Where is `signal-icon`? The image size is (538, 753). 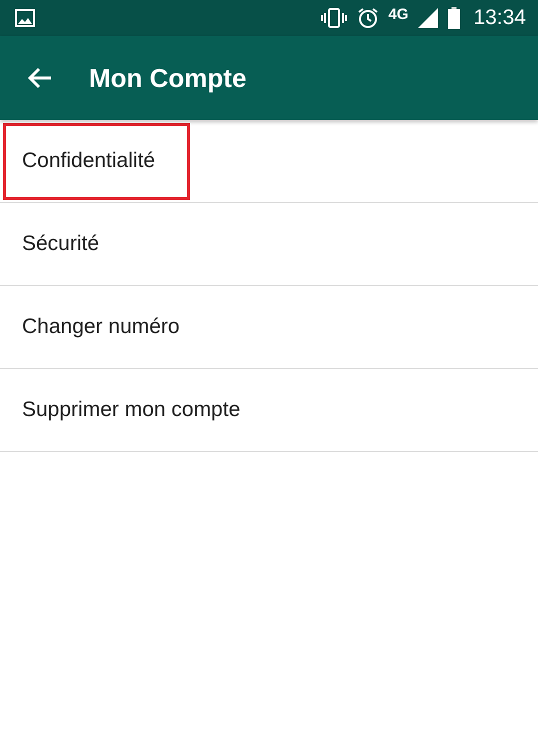 signal-icon is located at coordinates (428, 18).